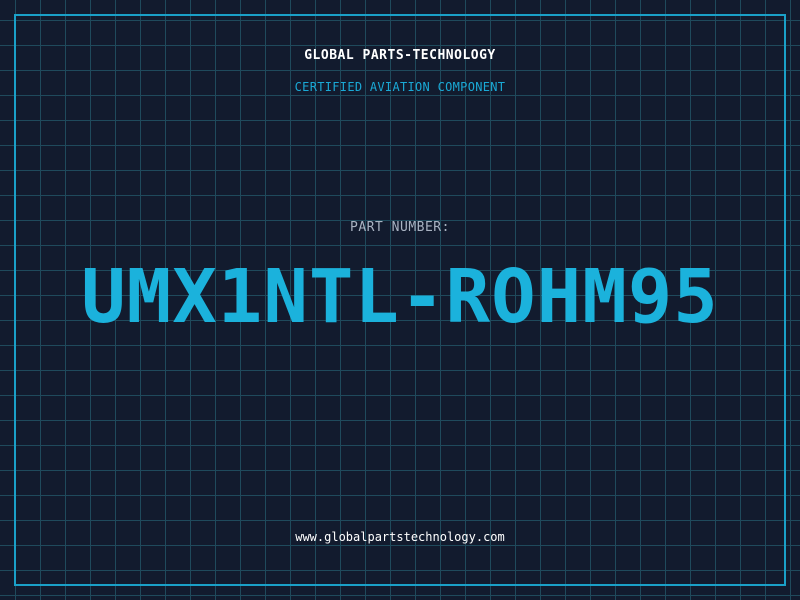 This screenshot has height=600, width=800. Describe the element at coordinates (400, 537) in the screenshot. I see `website-url: www.globalpartstechnology.com` at that location.